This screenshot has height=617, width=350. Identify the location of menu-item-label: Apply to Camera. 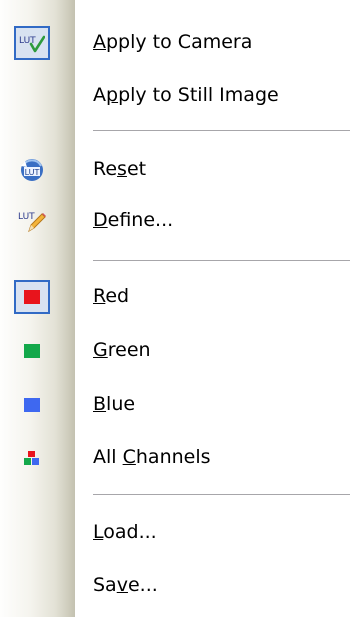
(173, 42).